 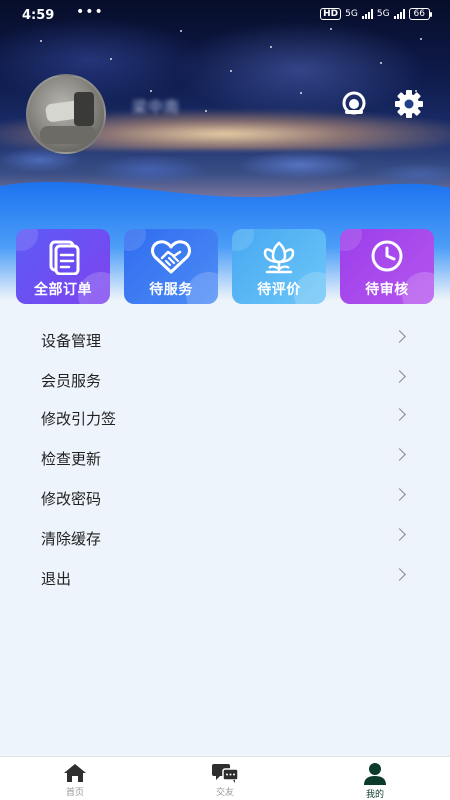 I want to click on pending-service-card: 待服务, so click(x=171, y=266).